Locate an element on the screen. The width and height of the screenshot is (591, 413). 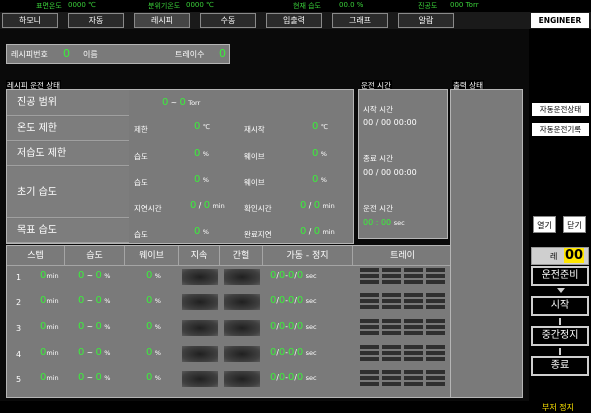
lowhum-row-label: 저습도 제한 is located at coordinates (68, 154).